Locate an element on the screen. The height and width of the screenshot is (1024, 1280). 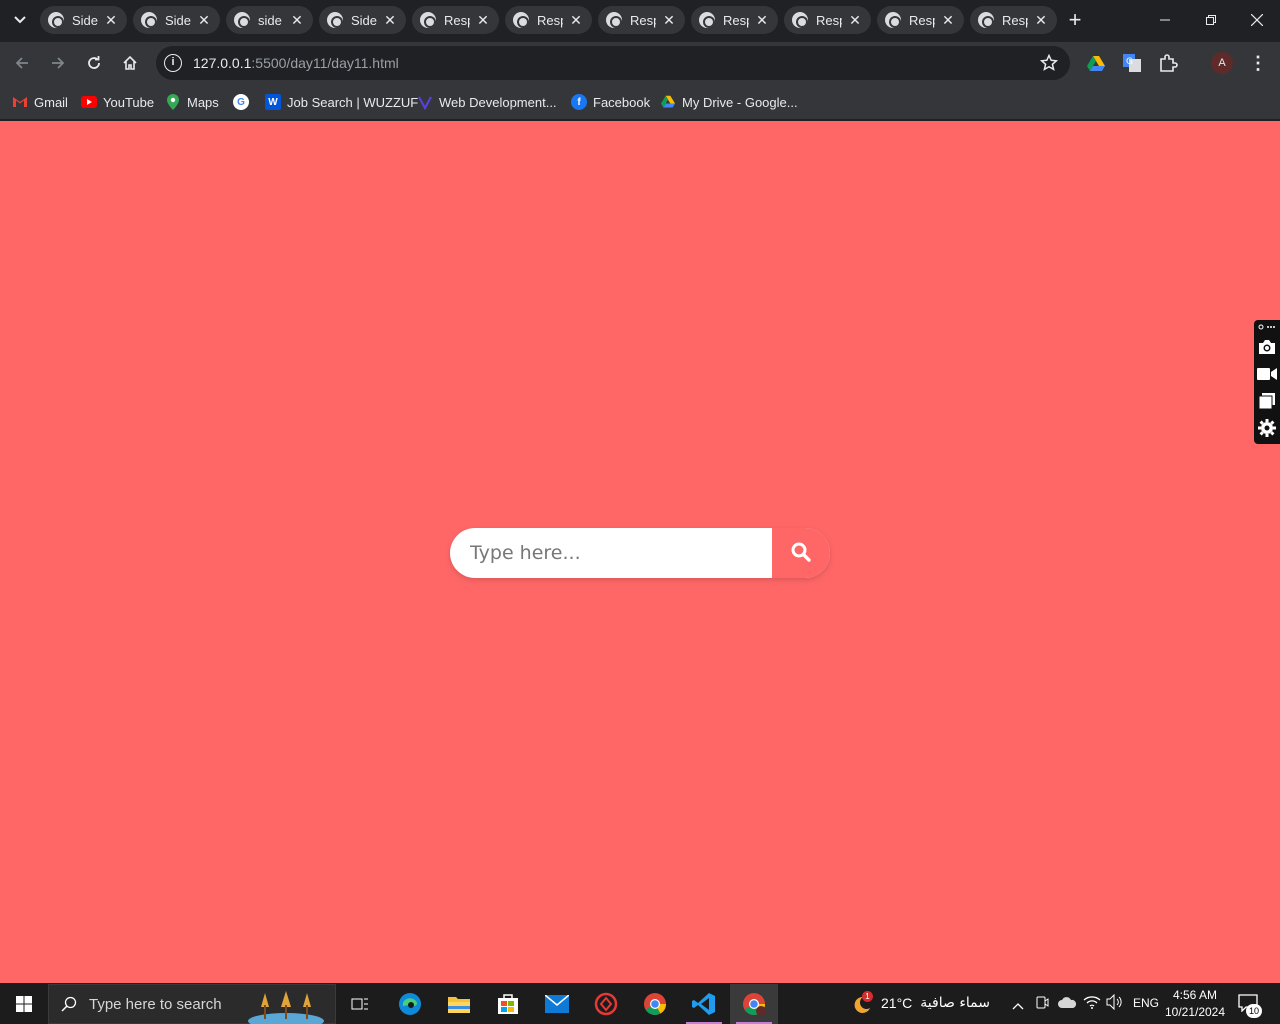
meet-now-icon is located at coordinates (1042, 1005).